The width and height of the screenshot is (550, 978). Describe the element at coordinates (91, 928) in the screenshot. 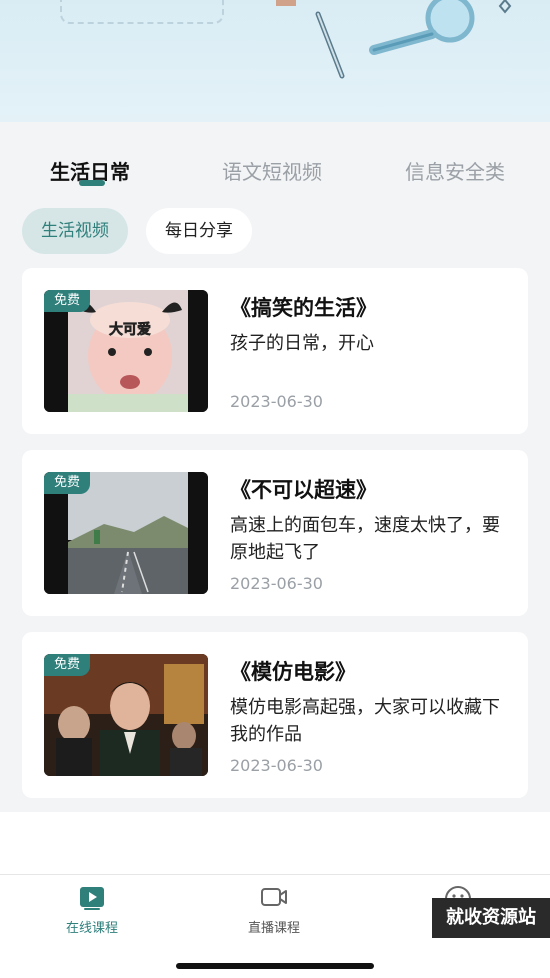

I see `nav-label: 在线课程` at that location.